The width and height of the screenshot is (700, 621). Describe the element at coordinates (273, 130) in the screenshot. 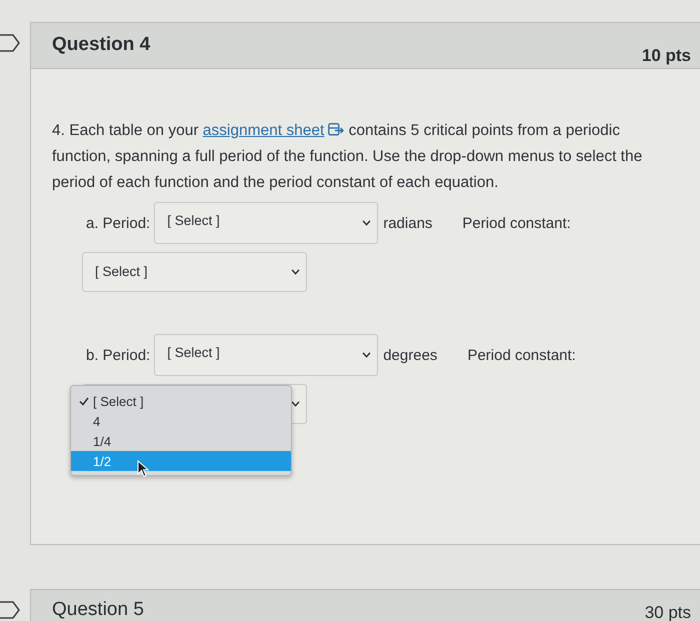

I see `assignment-sheet-link: assignment sheet` at that location.